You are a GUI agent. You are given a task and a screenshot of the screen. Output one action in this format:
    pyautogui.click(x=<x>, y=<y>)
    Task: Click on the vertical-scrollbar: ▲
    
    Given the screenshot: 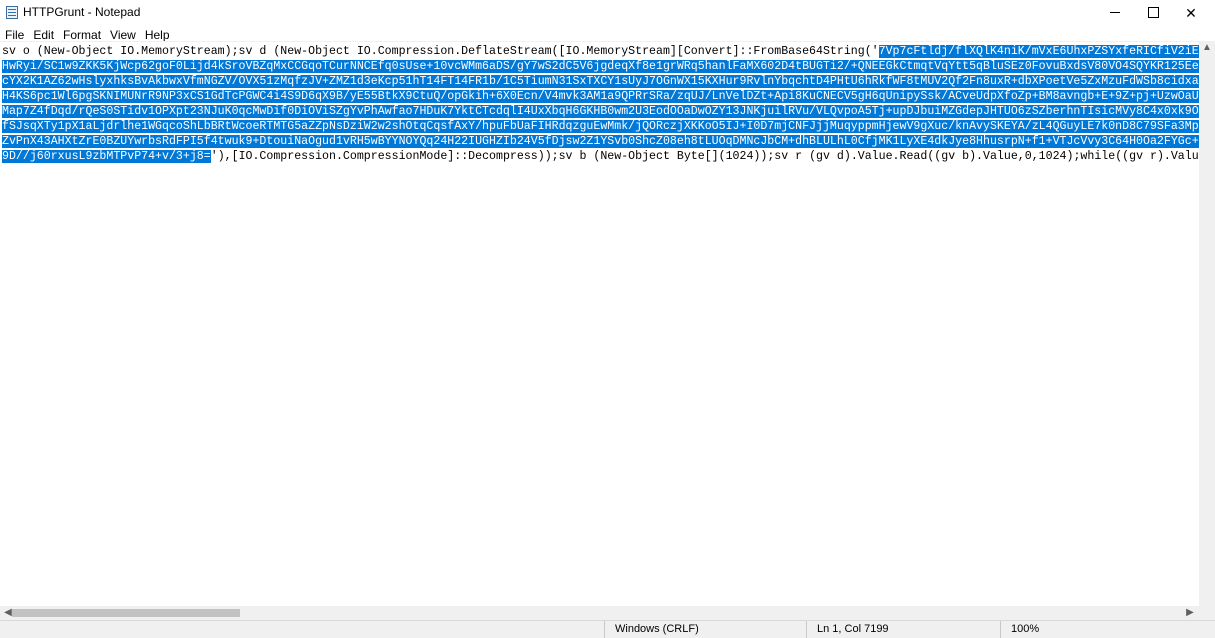 What is the action you would take?
    pyautogui.click(x=1207, y=323)
    